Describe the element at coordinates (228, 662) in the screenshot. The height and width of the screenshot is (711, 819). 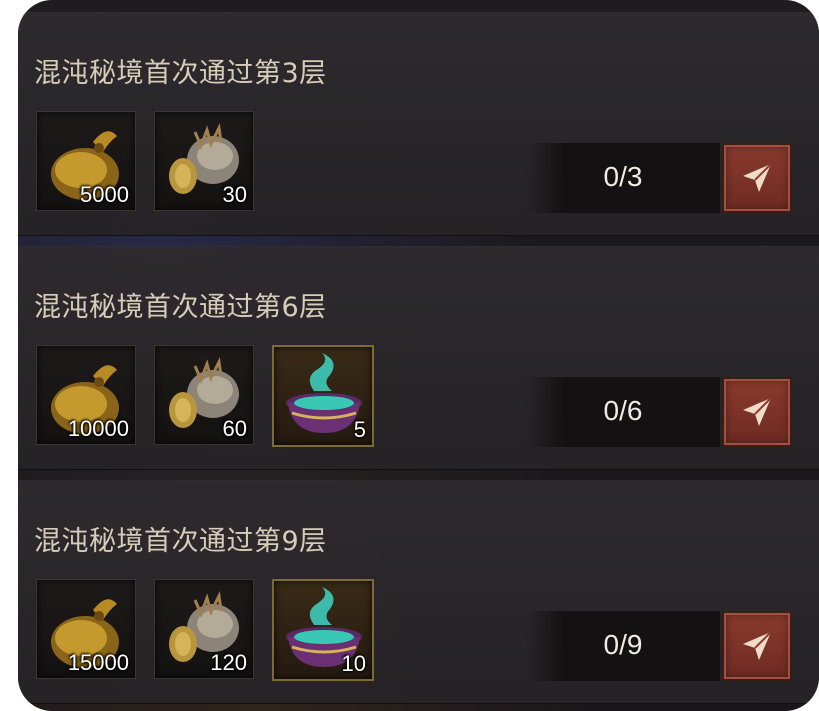
I see `reward-count: 120` at that location.